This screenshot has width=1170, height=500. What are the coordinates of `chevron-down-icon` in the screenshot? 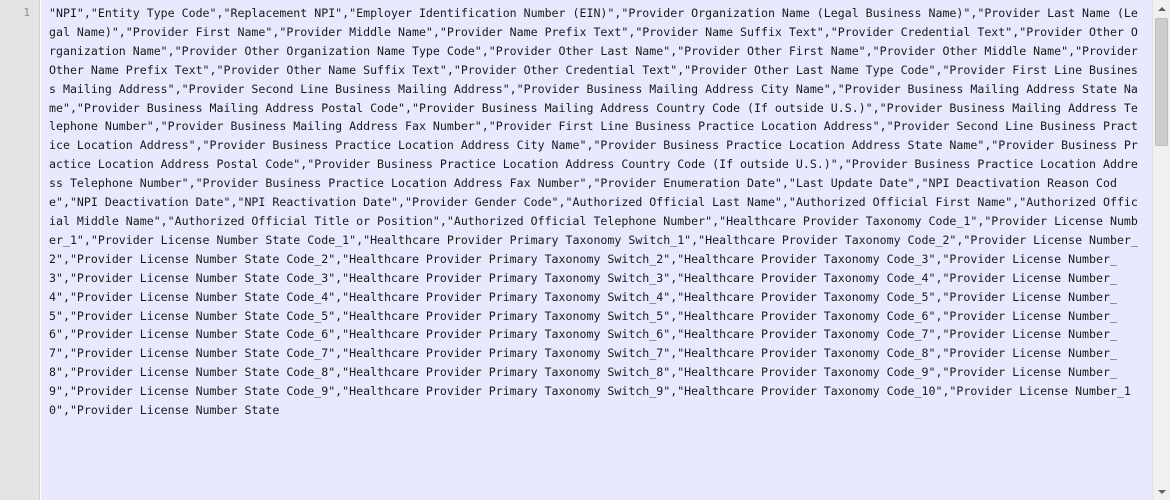 It's located at (1162, 491).